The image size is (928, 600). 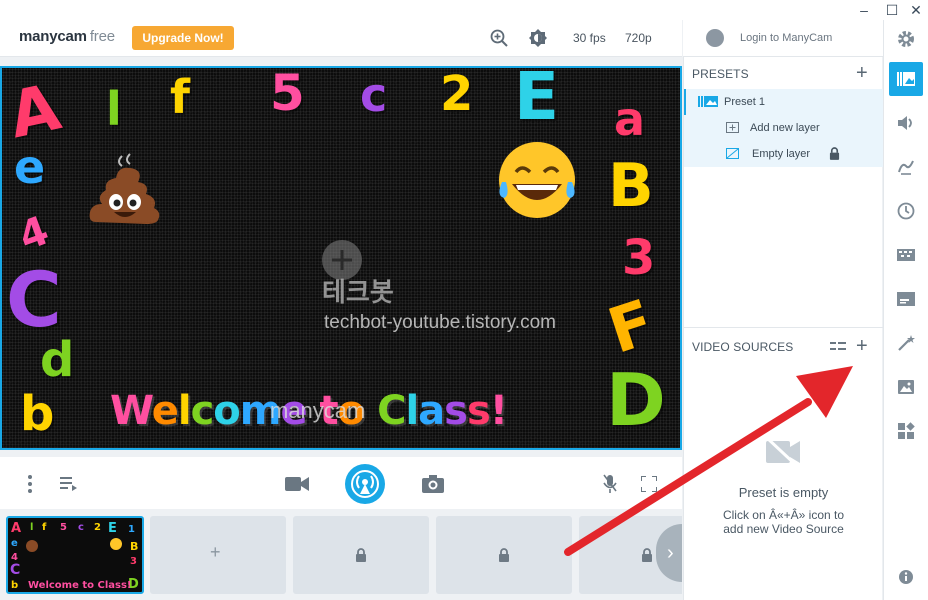 I want to click on svg-text: A, so click(x=16, y=528).